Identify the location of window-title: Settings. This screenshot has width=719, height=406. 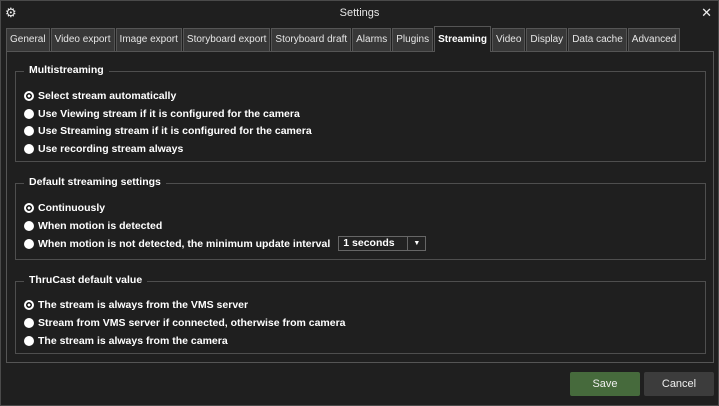
(359, 13).